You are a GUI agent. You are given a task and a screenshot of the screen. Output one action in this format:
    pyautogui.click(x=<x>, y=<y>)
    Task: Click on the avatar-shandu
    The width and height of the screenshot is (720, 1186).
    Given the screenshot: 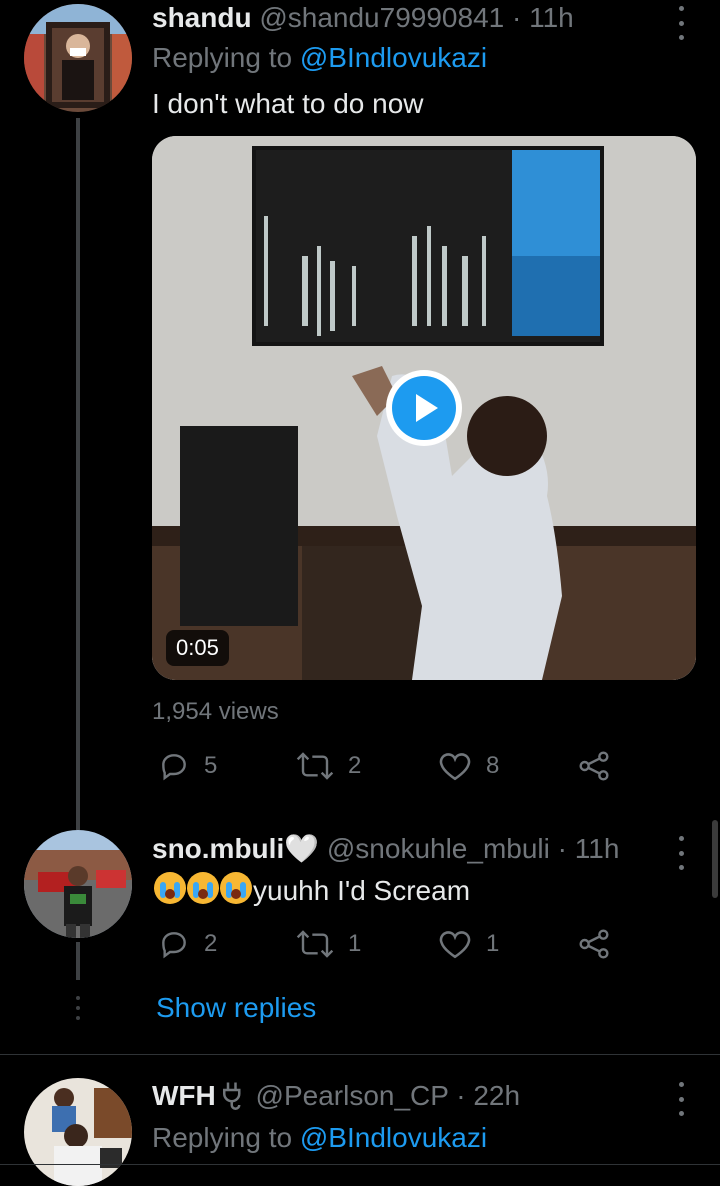 What is the action you would take?
    pyautogui.click(x=78, y=58)
    